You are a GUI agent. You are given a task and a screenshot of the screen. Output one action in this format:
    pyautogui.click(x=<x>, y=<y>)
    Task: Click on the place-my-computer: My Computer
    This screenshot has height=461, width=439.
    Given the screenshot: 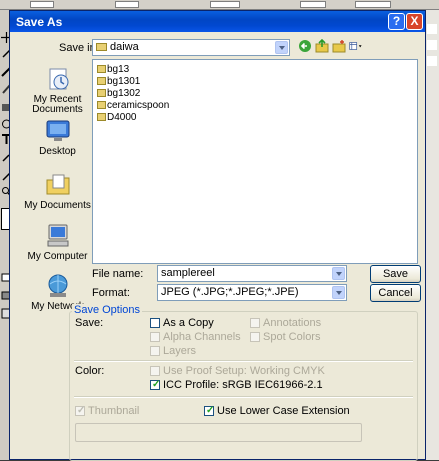 What is the action you would take?
    pyautogui.click(x=57, y=242)
    